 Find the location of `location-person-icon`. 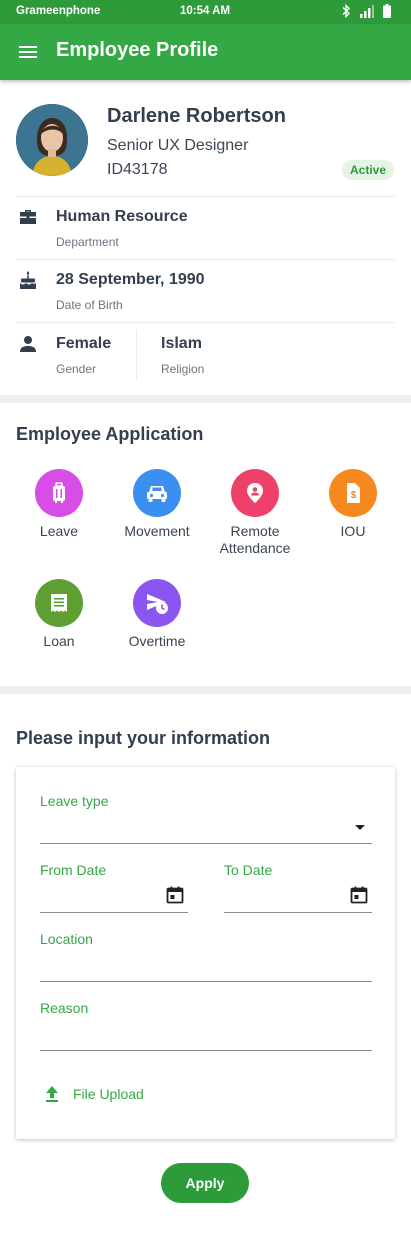

location-person-icon is located at coordinates (255, 493).